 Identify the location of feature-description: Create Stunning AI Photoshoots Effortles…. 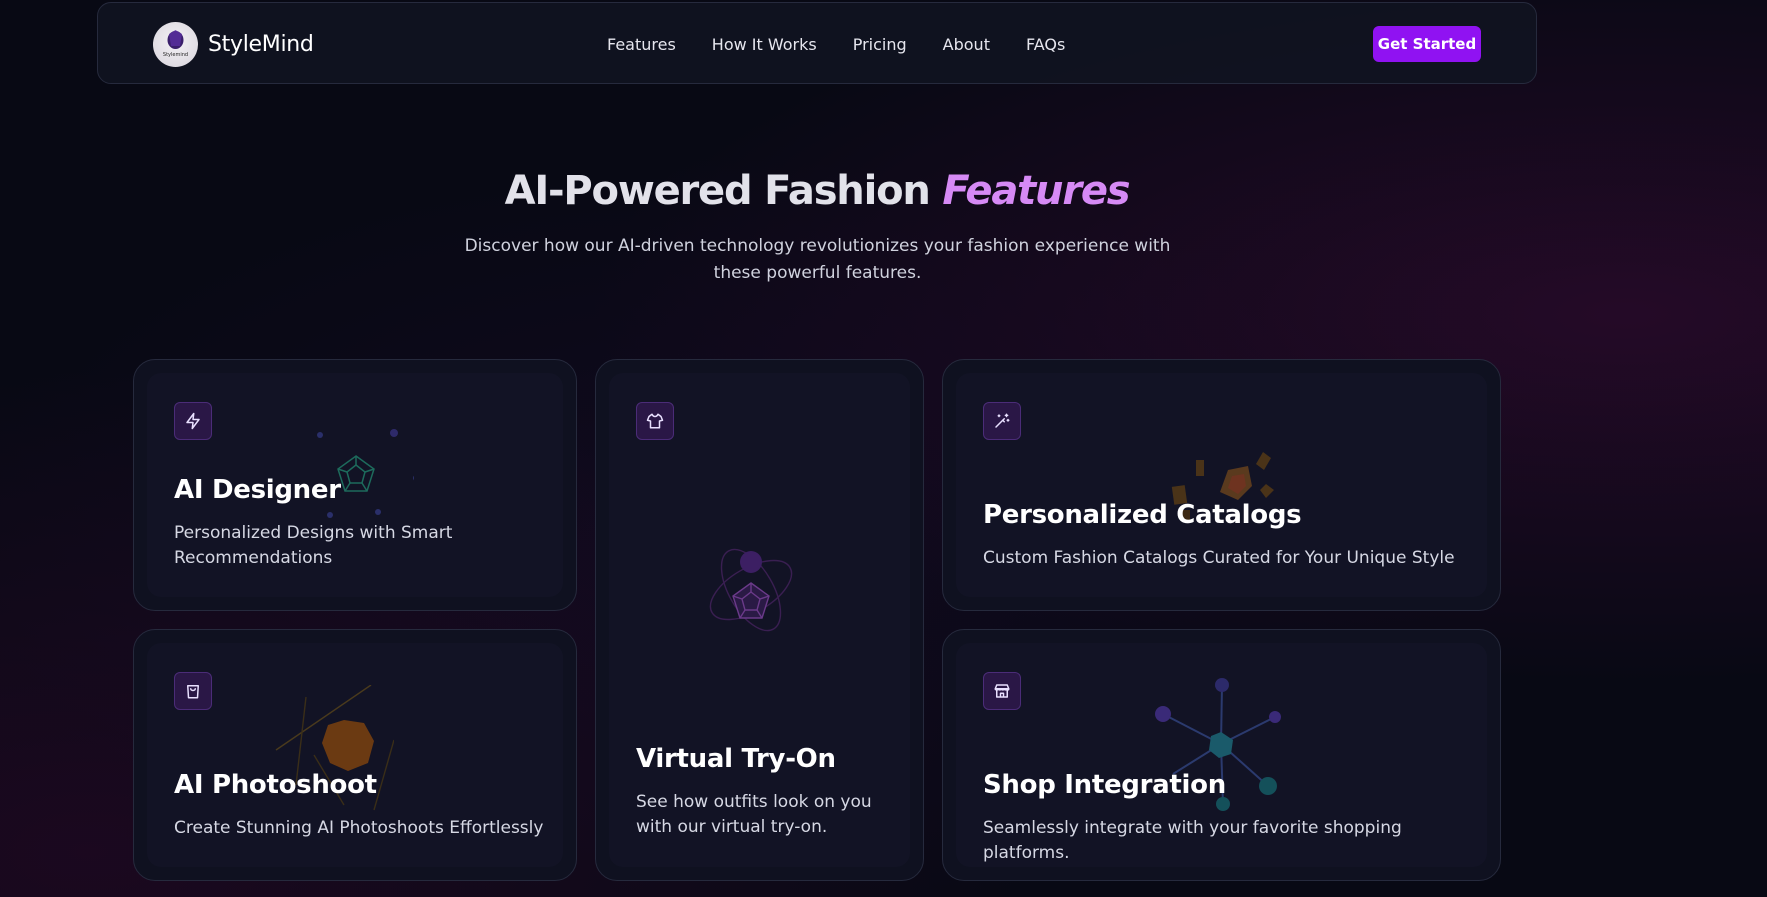
(359, 828).